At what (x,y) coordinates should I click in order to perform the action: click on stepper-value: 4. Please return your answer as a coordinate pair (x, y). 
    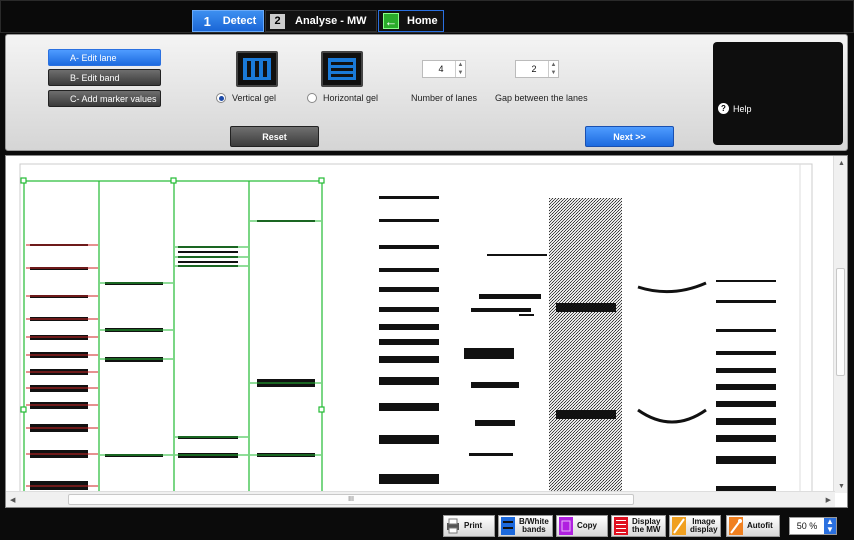
    Looking at the image, I should click on (441, 69).